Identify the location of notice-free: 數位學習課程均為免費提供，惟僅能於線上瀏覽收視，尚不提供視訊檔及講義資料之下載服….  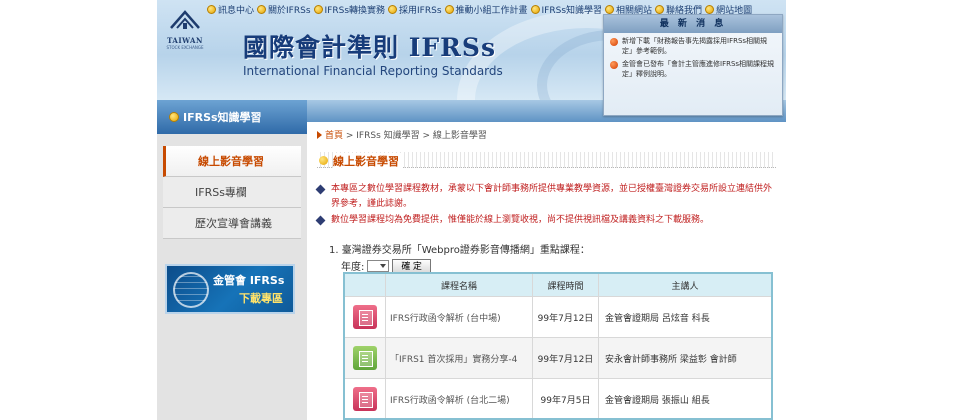
(547, 220).